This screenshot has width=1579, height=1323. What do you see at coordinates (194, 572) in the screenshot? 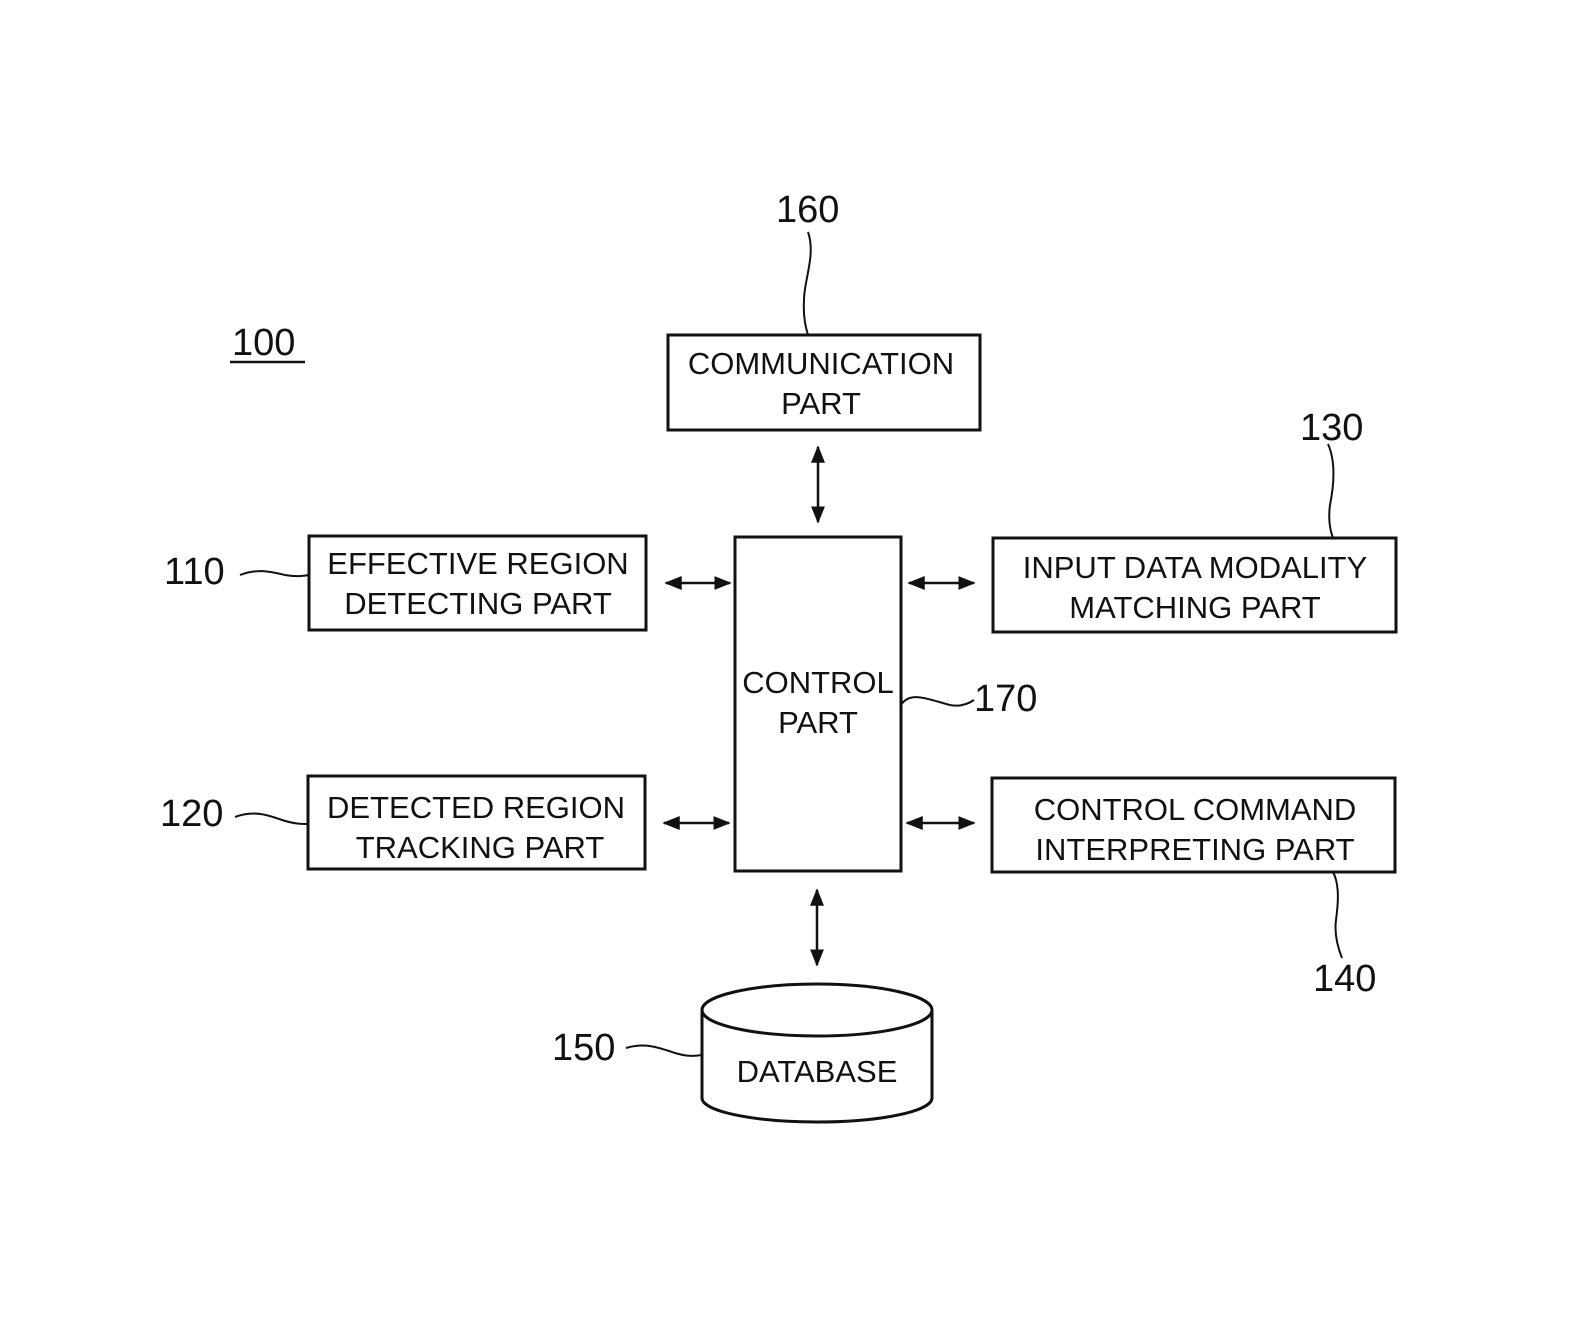
I see `effective-region-ref: 110` at bounding box center [194, 572].